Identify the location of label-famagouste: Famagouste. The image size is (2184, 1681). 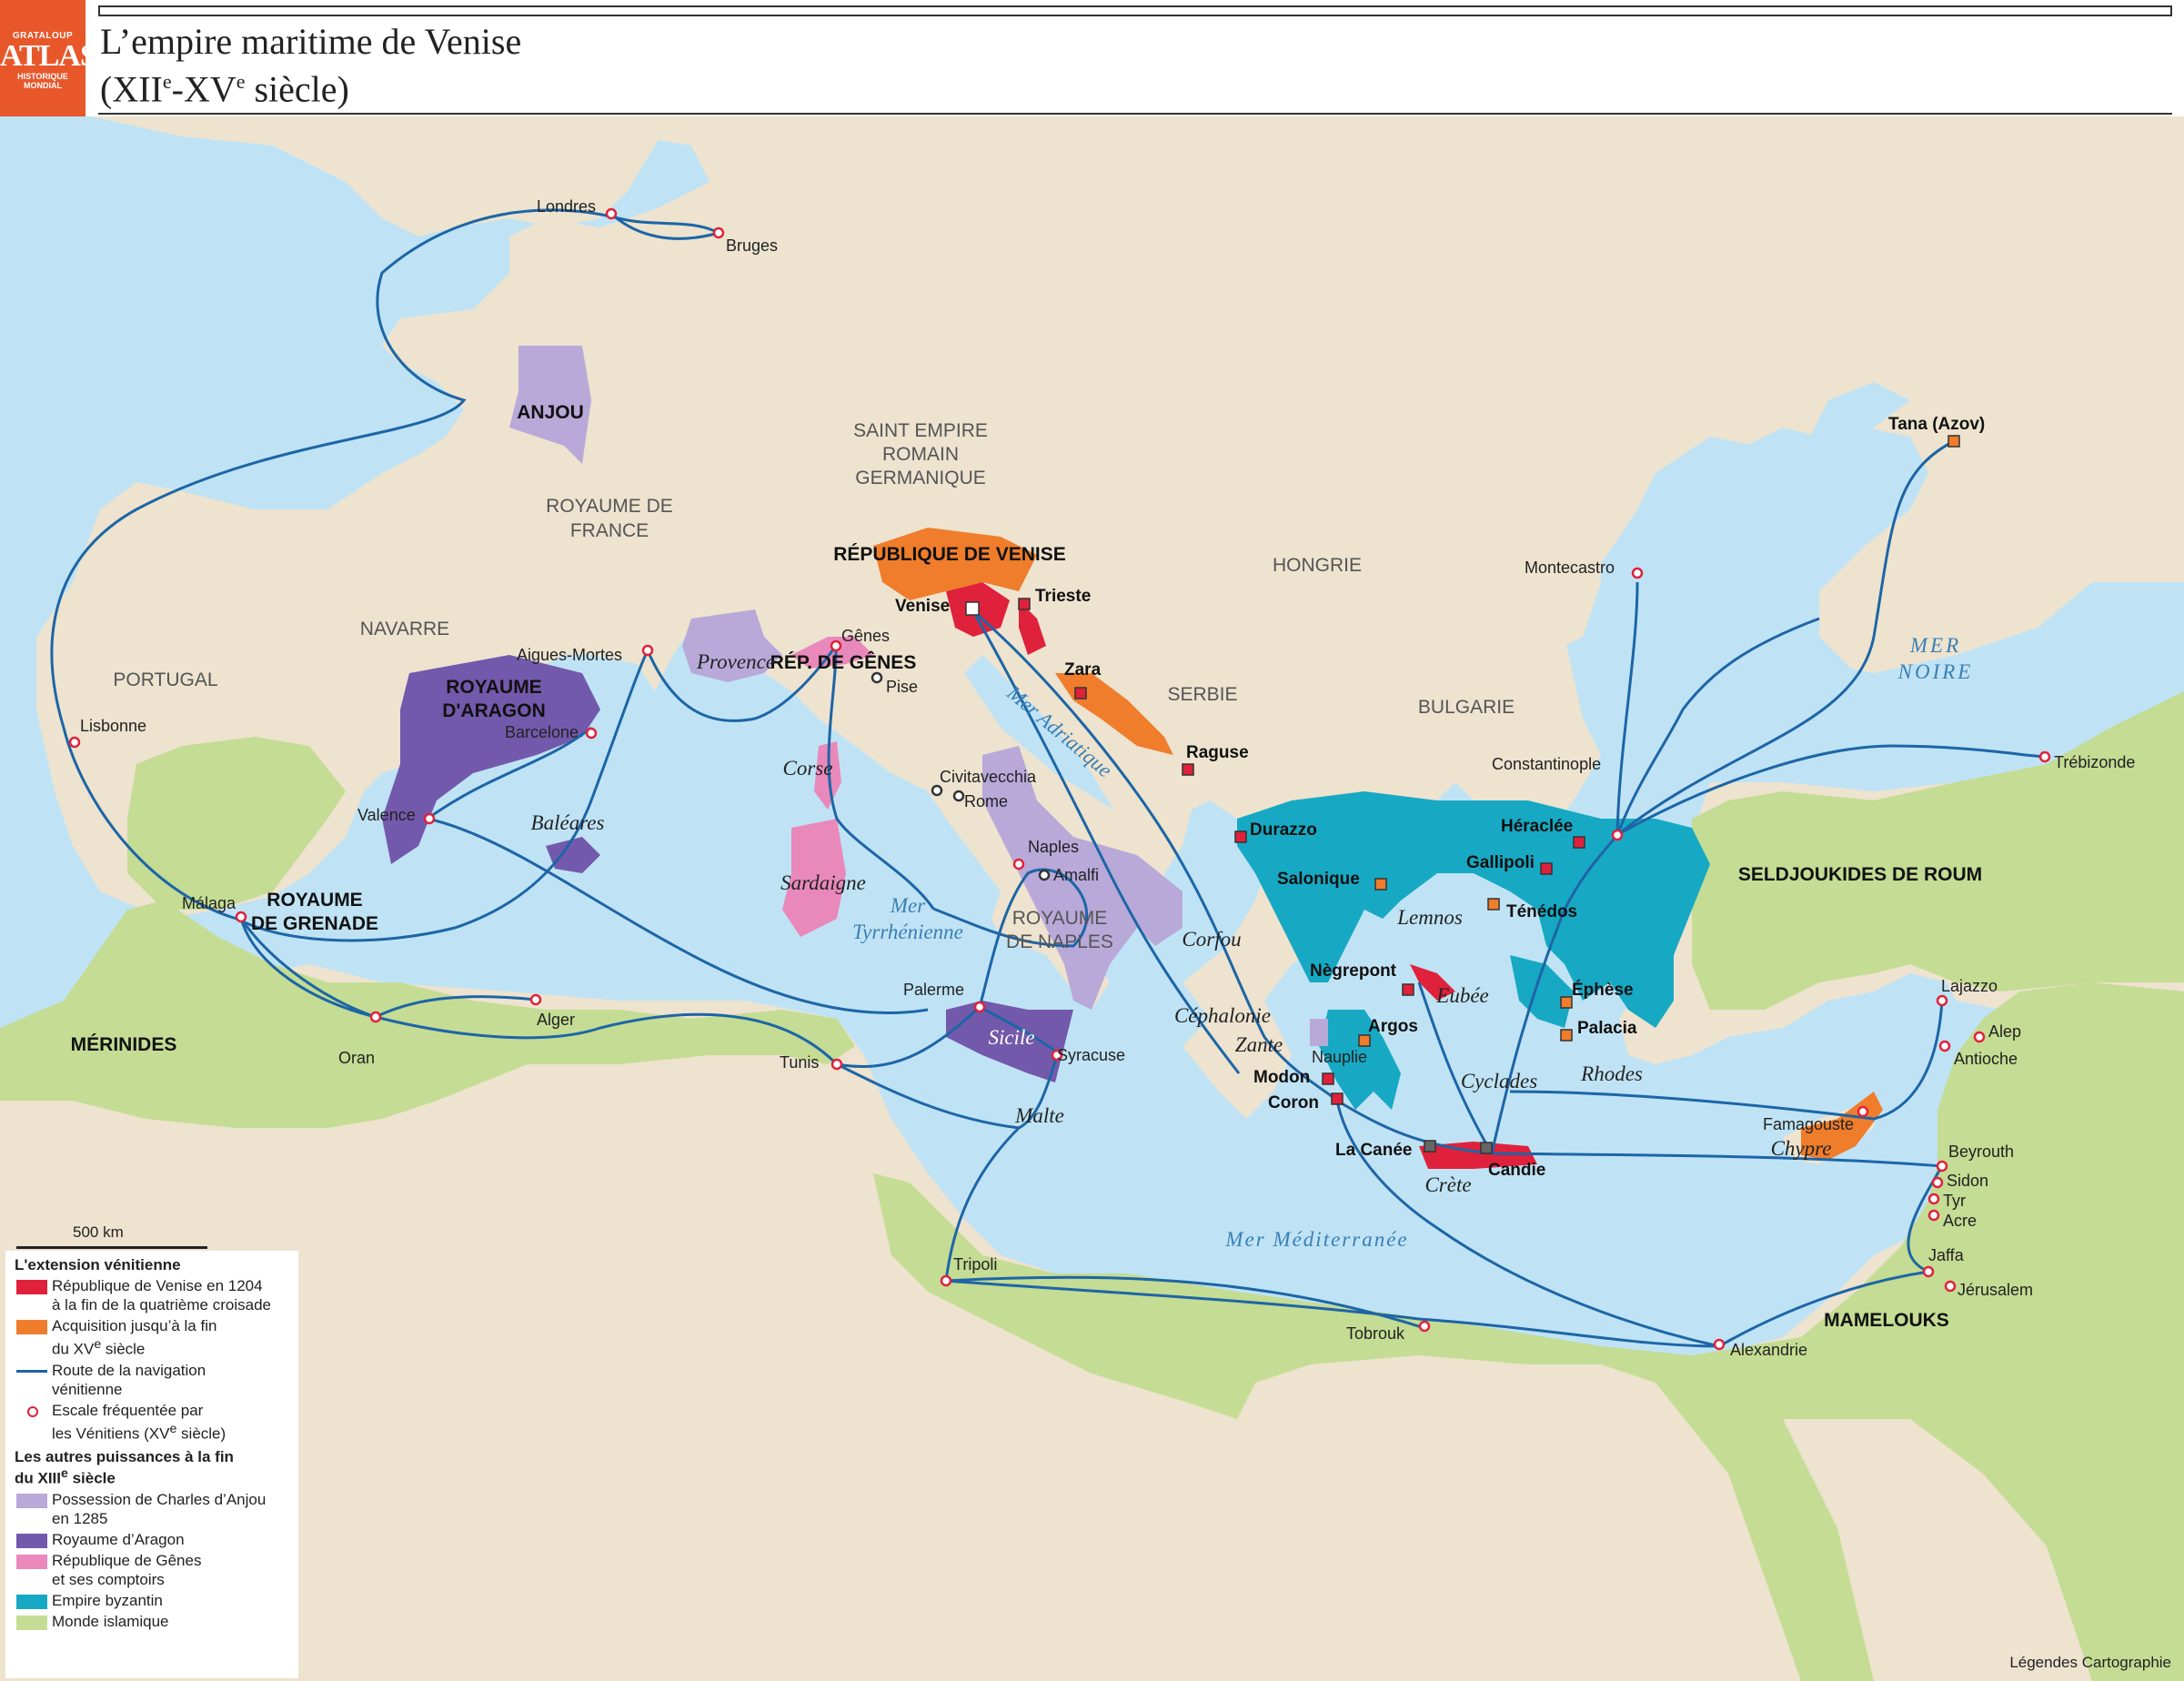
(1808, 1124).